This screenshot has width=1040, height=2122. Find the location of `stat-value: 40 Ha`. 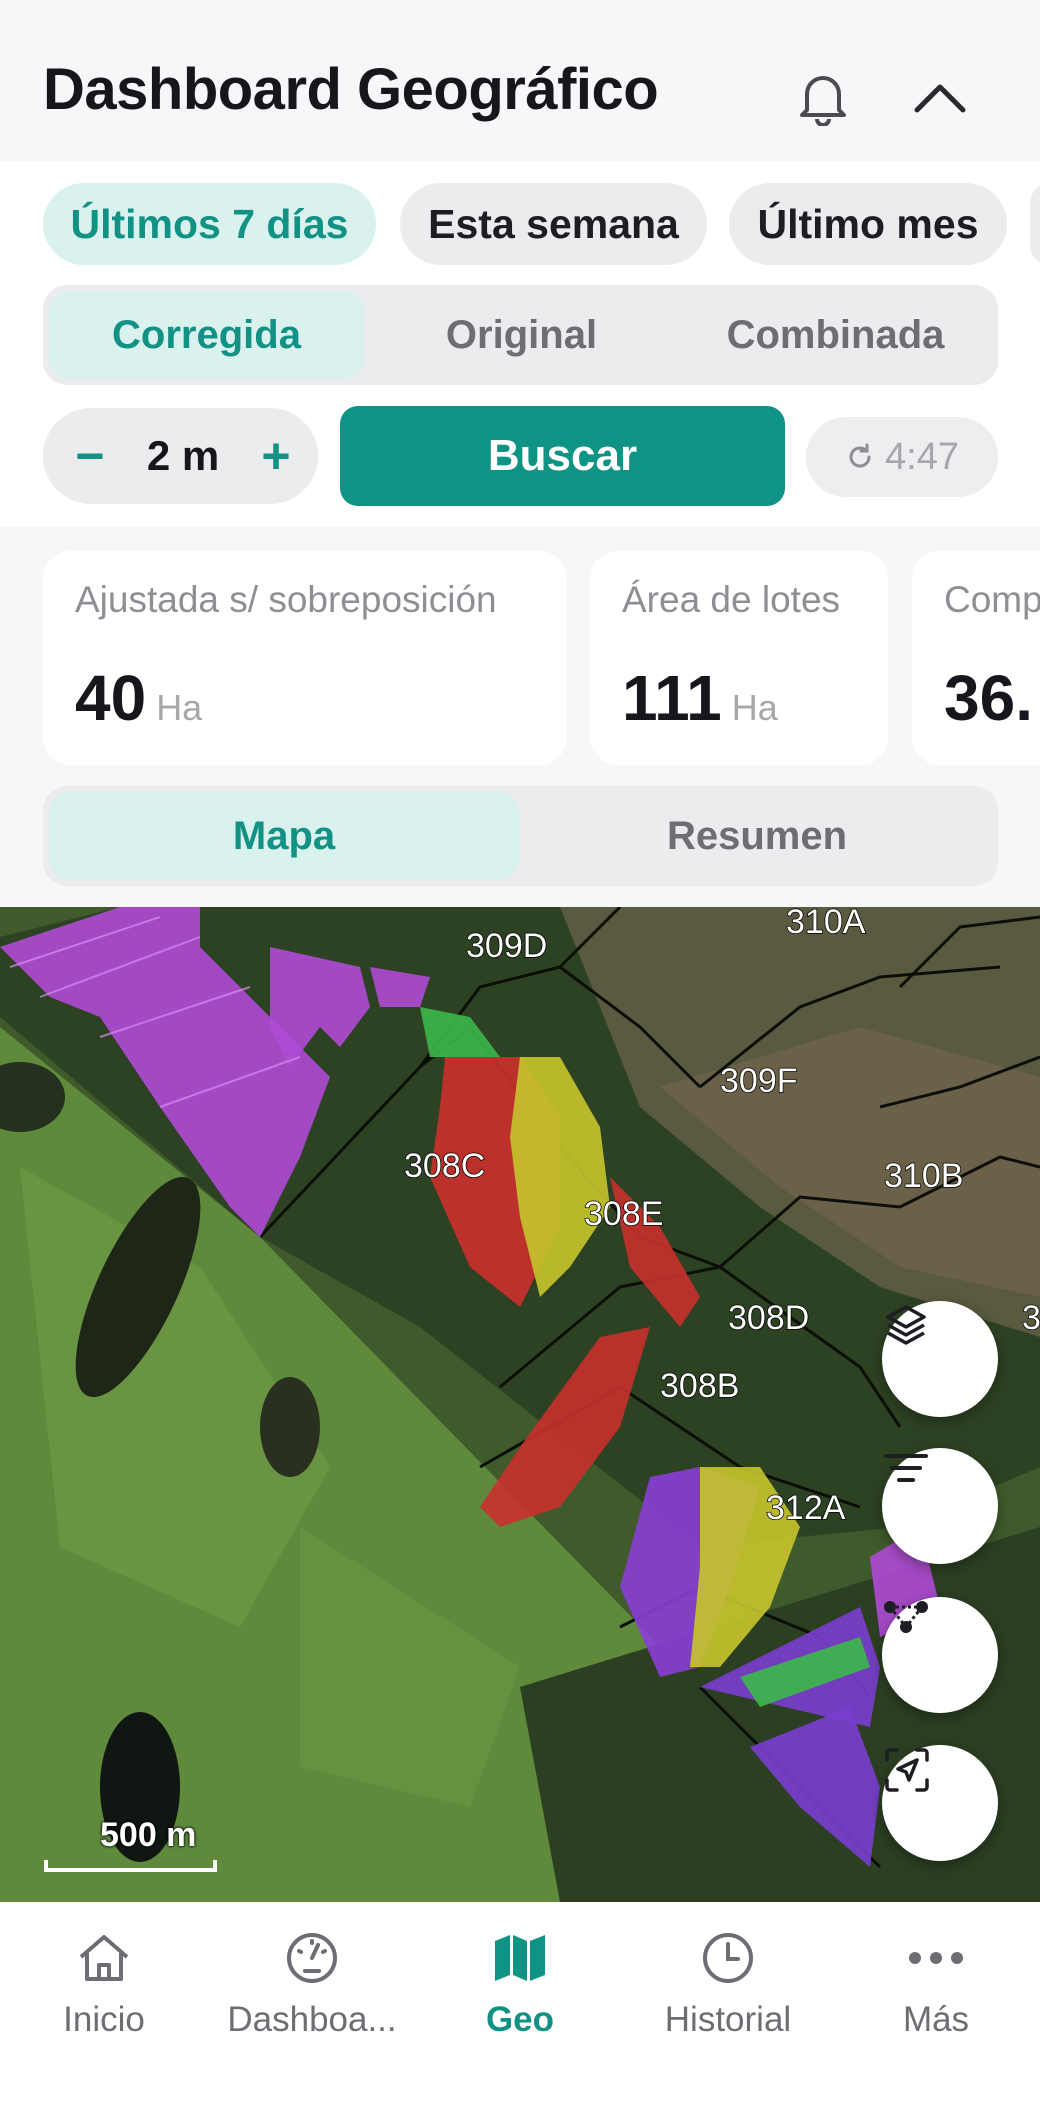

stat-value: 40 Ha is located at coordinates (138, 698).